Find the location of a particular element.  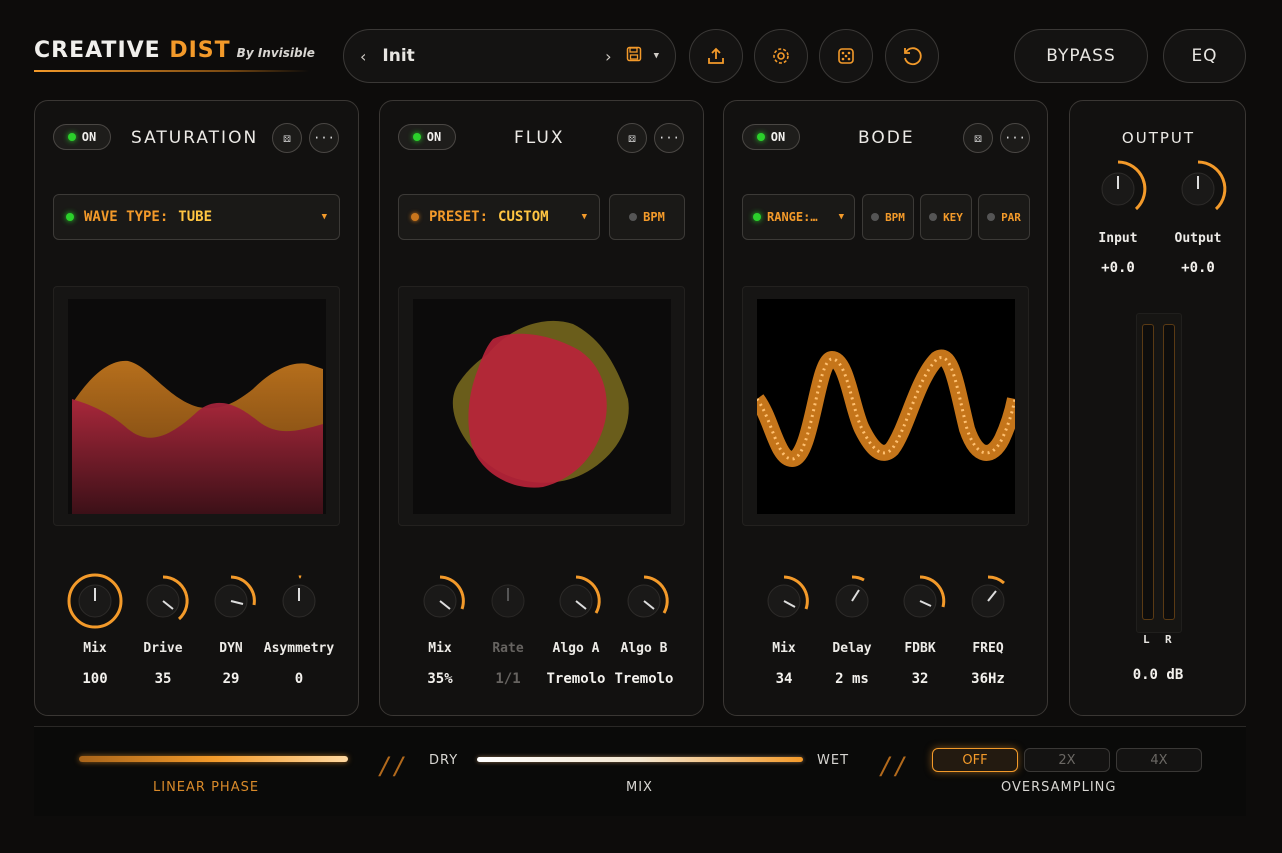

asymmetry-value: 0 is located at coordinates (299, 679).